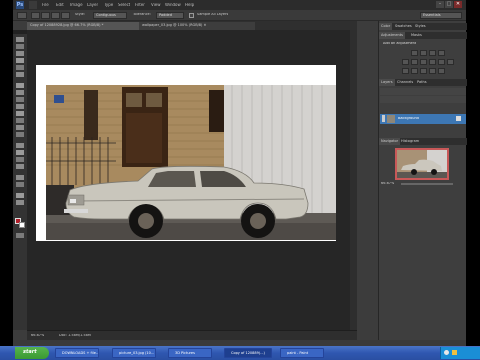 Image resolution: width=480 pixels, height=360 pixels. Describe the element at coordinates (387, 82) in the screenshot. I see `tab-layers: Layers` at that location.